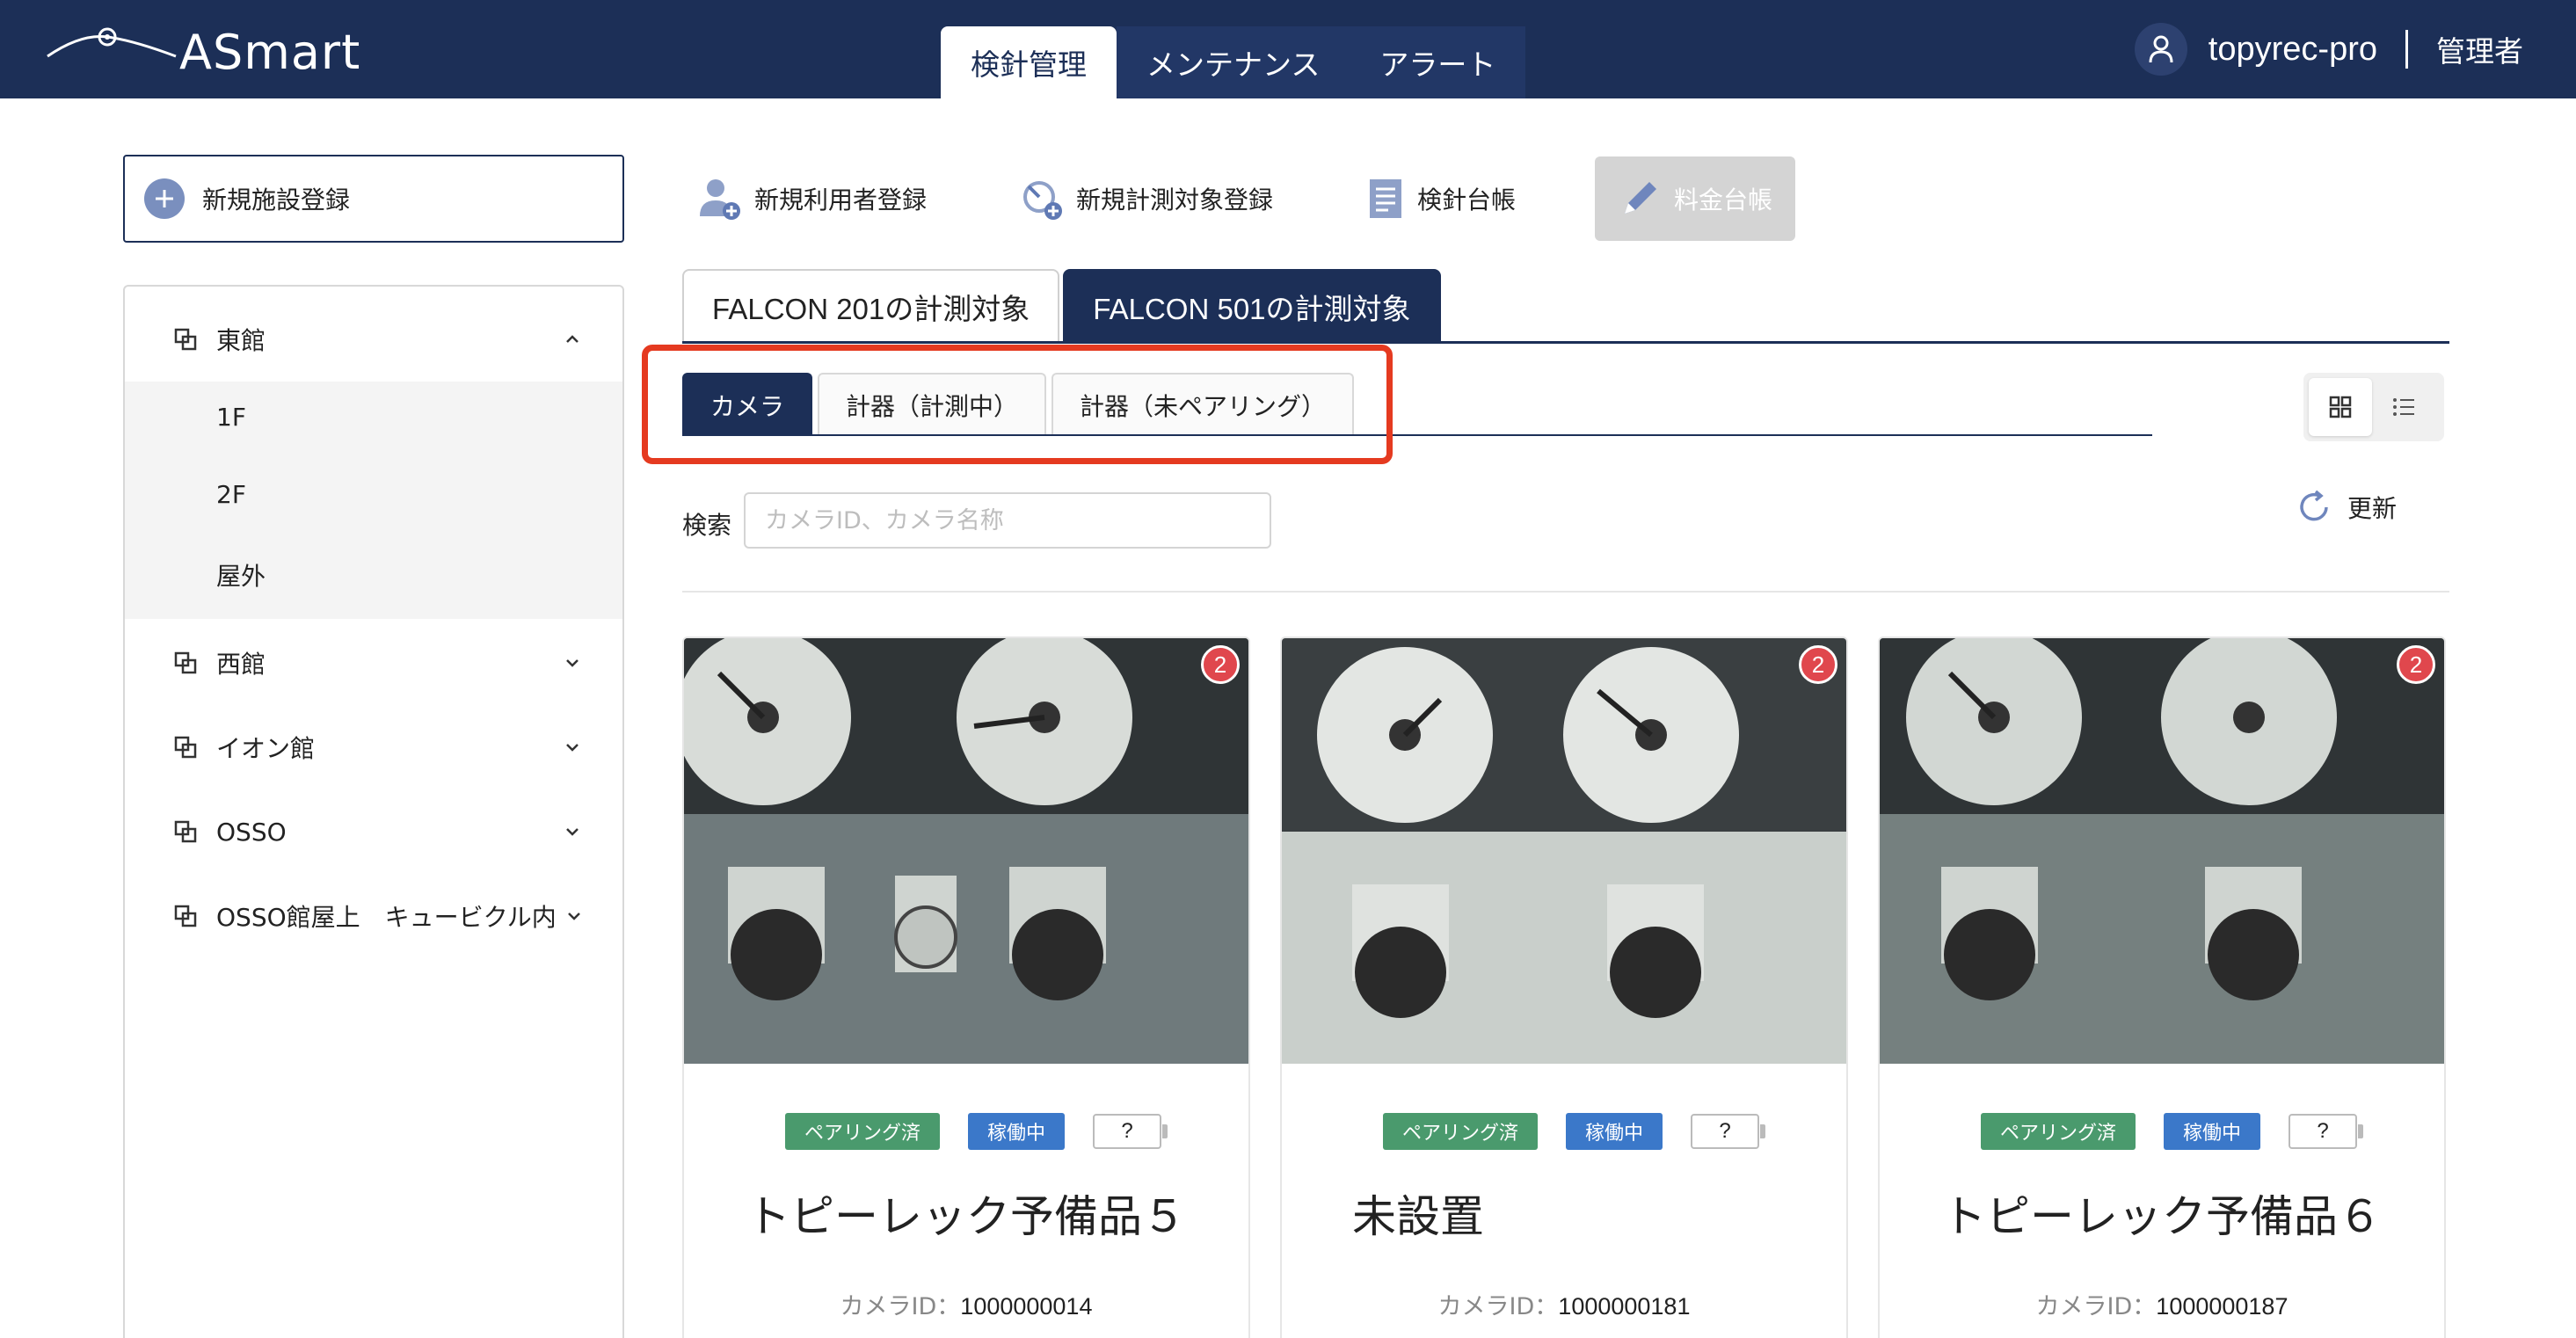 This screenshot has height=1338, width=2576. I want to click on inspection-ledger-label: 検針台帳, so click(1467, 200).